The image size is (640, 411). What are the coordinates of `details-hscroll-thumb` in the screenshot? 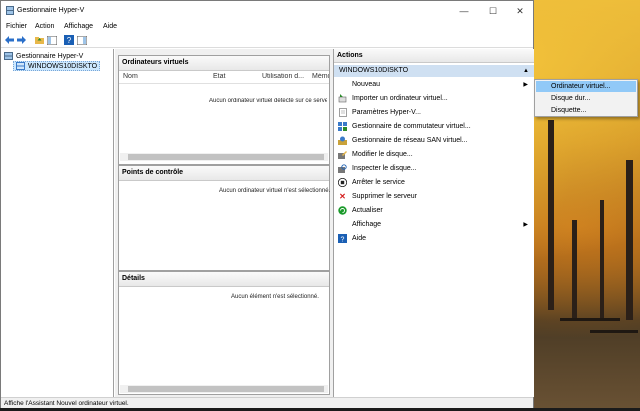 It's located at (226, 389).